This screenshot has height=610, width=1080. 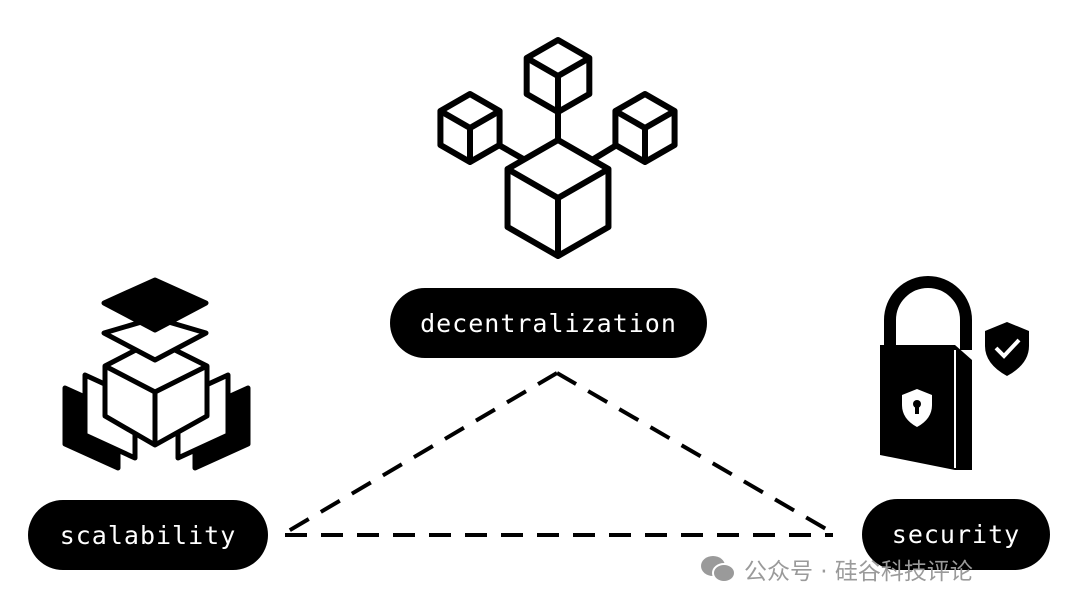 I want to click on watermark: 公众号 · 硅谷科技评论, so click(x=836, y=569).